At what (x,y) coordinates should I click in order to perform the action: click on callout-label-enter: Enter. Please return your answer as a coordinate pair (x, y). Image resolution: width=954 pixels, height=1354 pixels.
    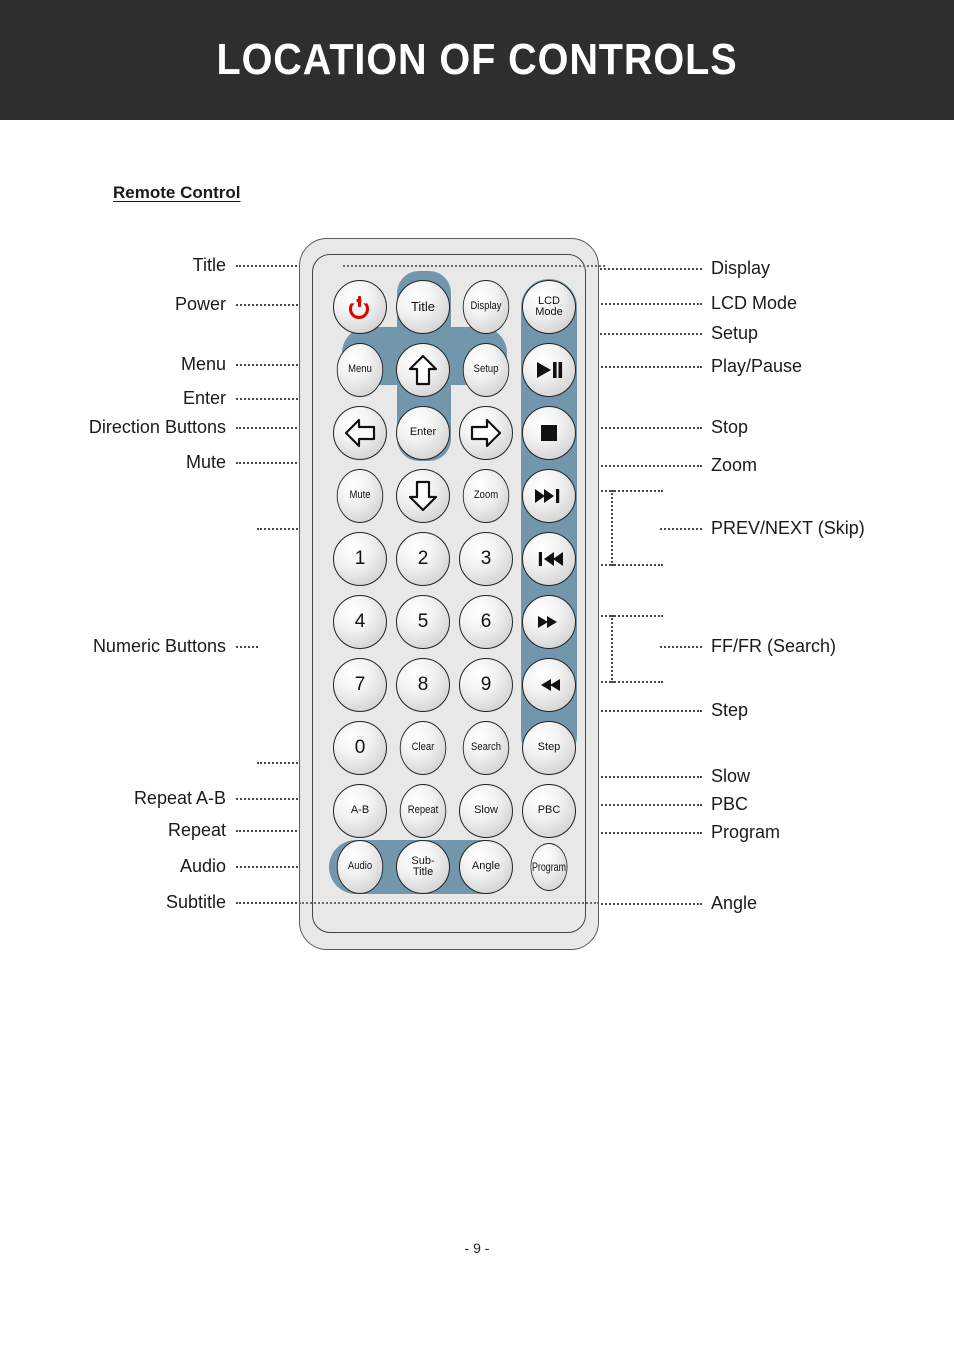
    Looking at the image, I should click on (204, 398).